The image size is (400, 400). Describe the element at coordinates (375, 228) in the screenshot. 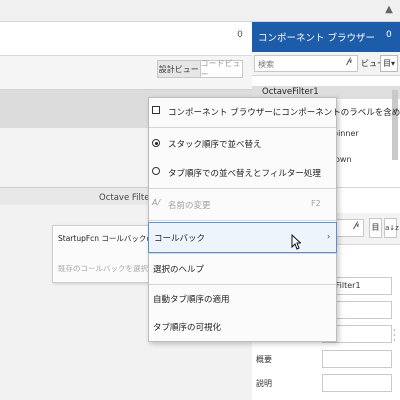

I see `group-by-category-button: 目` at that location.